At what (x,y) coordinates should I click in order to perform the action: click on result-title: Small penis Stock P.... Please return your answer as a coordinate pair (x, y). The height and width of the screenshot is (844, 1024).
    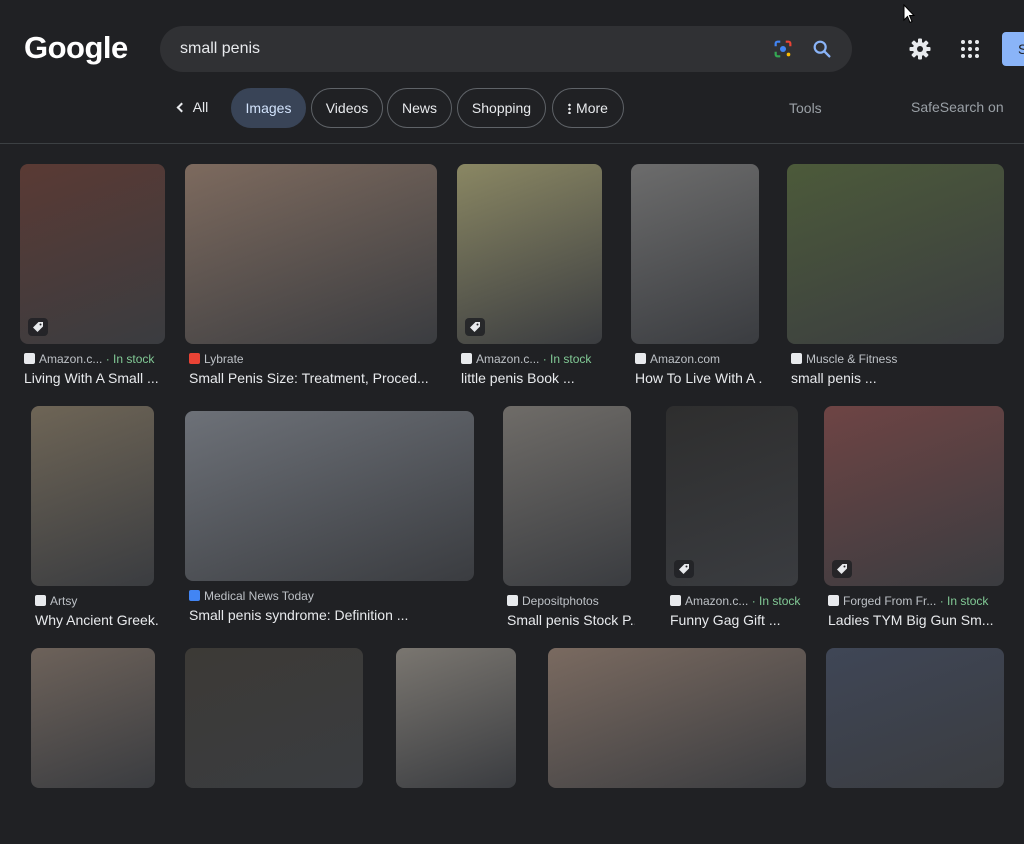
    Looking at the image, I should click on (571, 620).